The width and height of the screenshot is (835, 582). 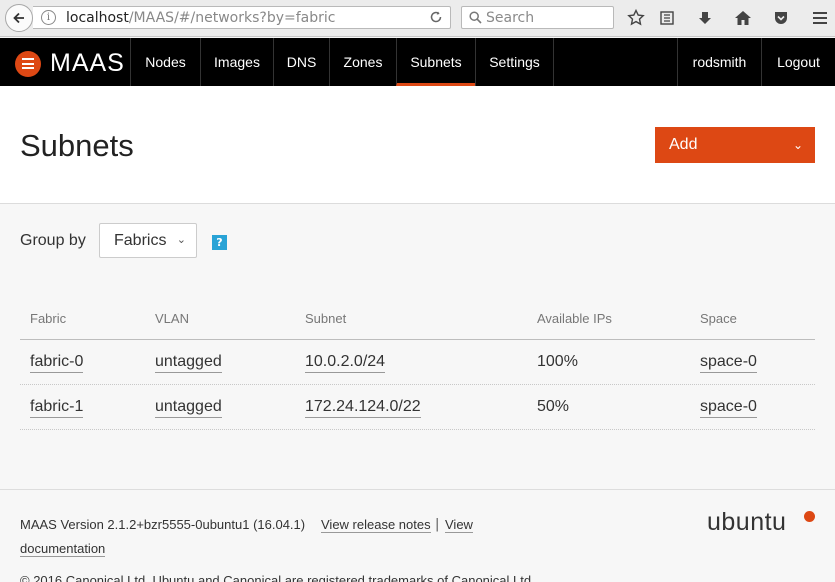 I want to click on url-text: localhost/MAAS/#/networks?by=fabric, so click(x=200, y=18).